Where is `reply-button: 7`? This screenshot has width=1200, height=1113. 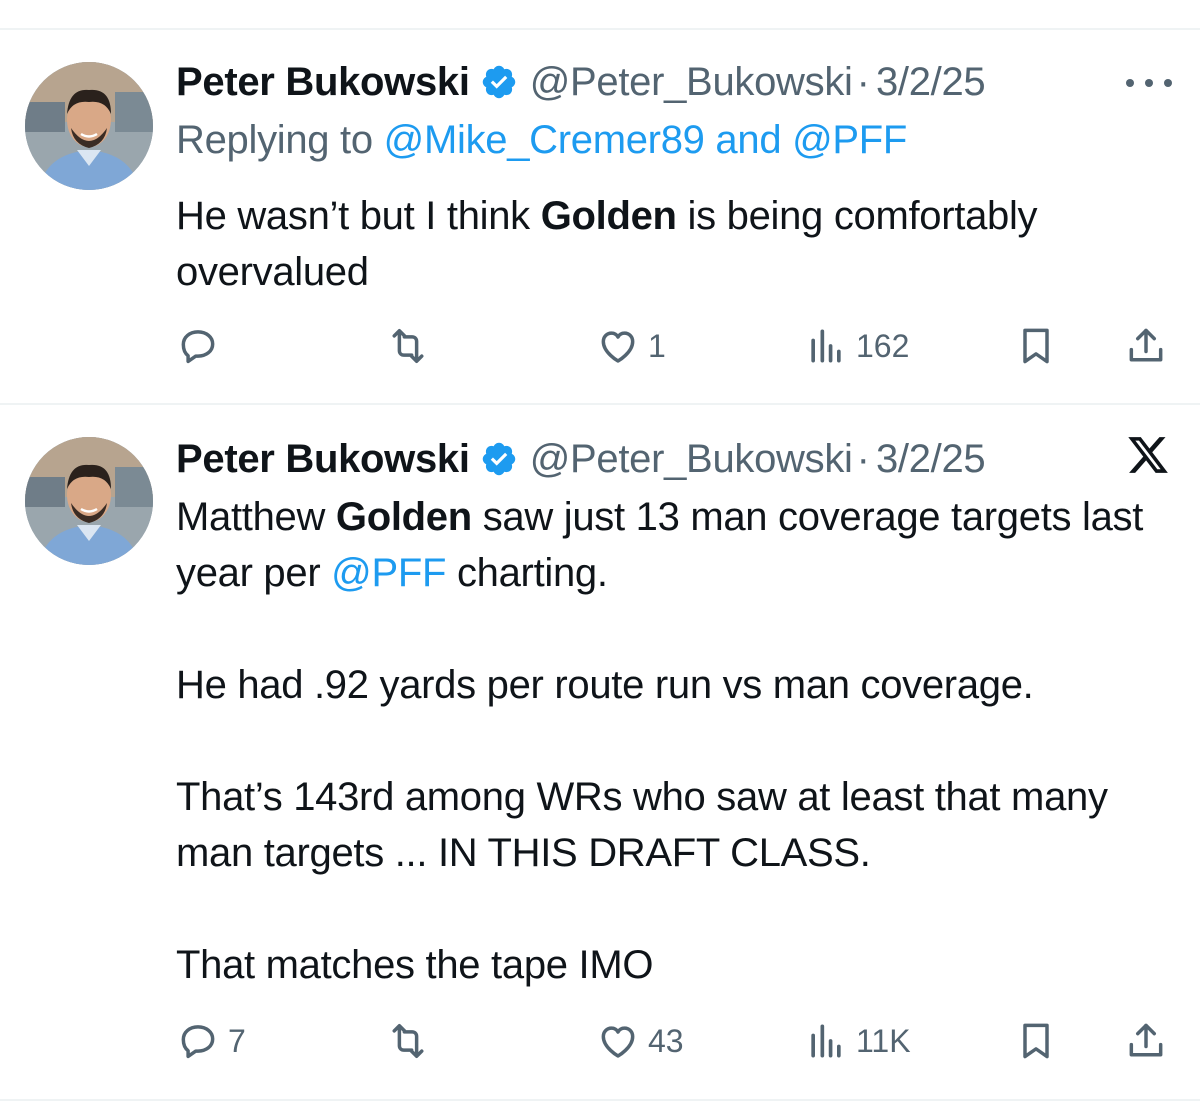 reply-button: 7 is located at coordinates (211, 1041).